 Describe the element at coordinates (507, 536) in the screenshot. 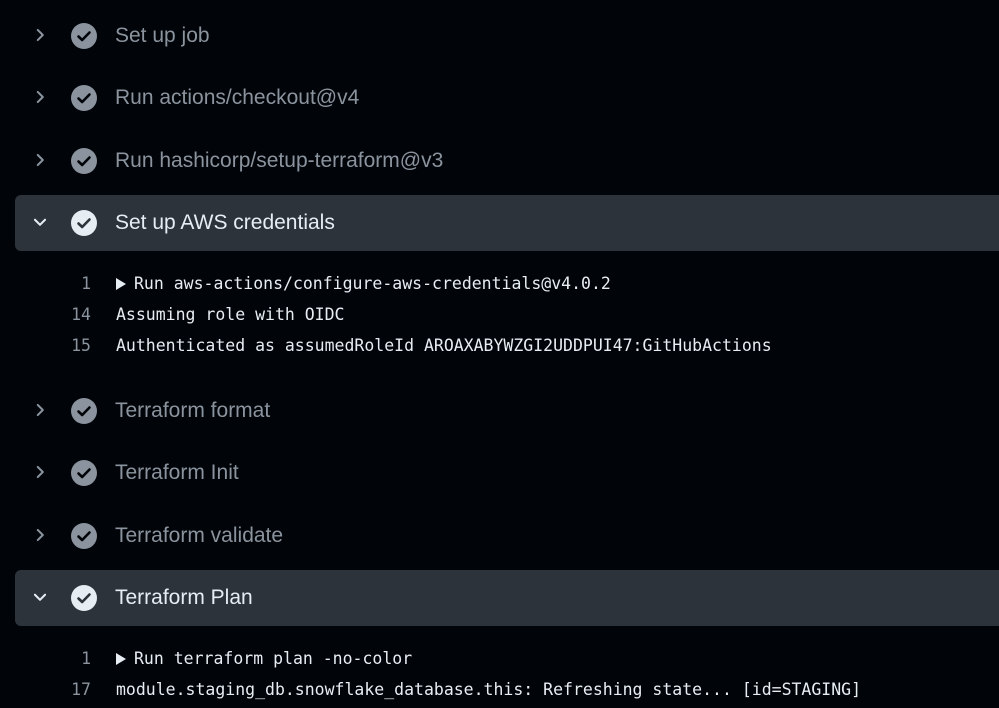

I see `step-terraform-validate: Terraform validate` at that location.